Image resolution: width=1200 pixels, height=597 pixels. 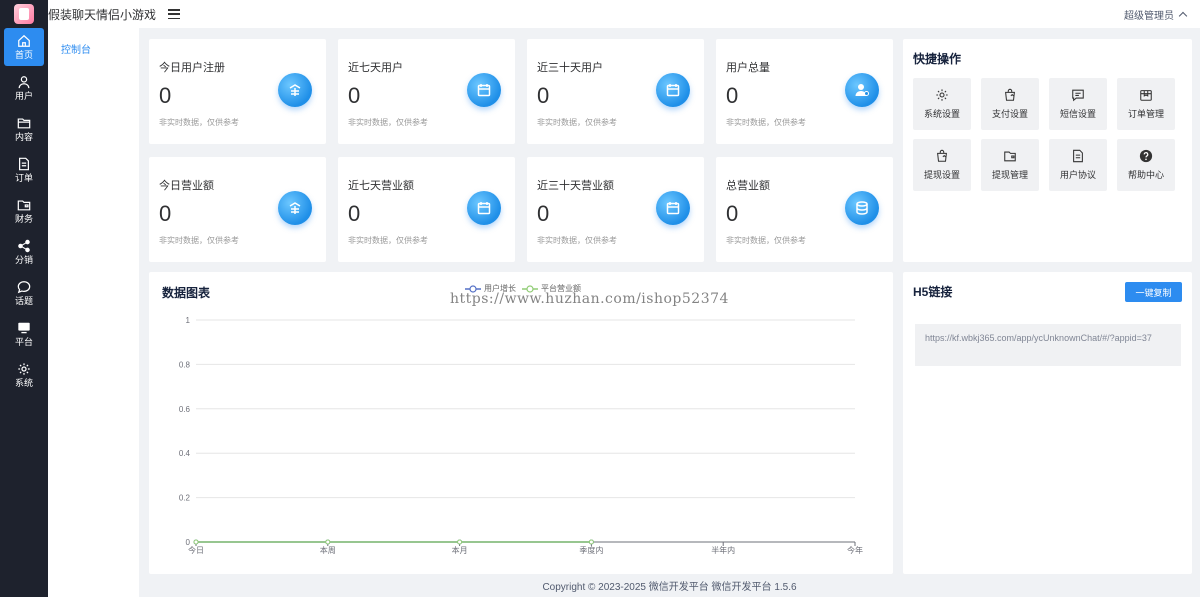 I want to click on rail-item-distribution: 分销, so click(x=24, y=252).